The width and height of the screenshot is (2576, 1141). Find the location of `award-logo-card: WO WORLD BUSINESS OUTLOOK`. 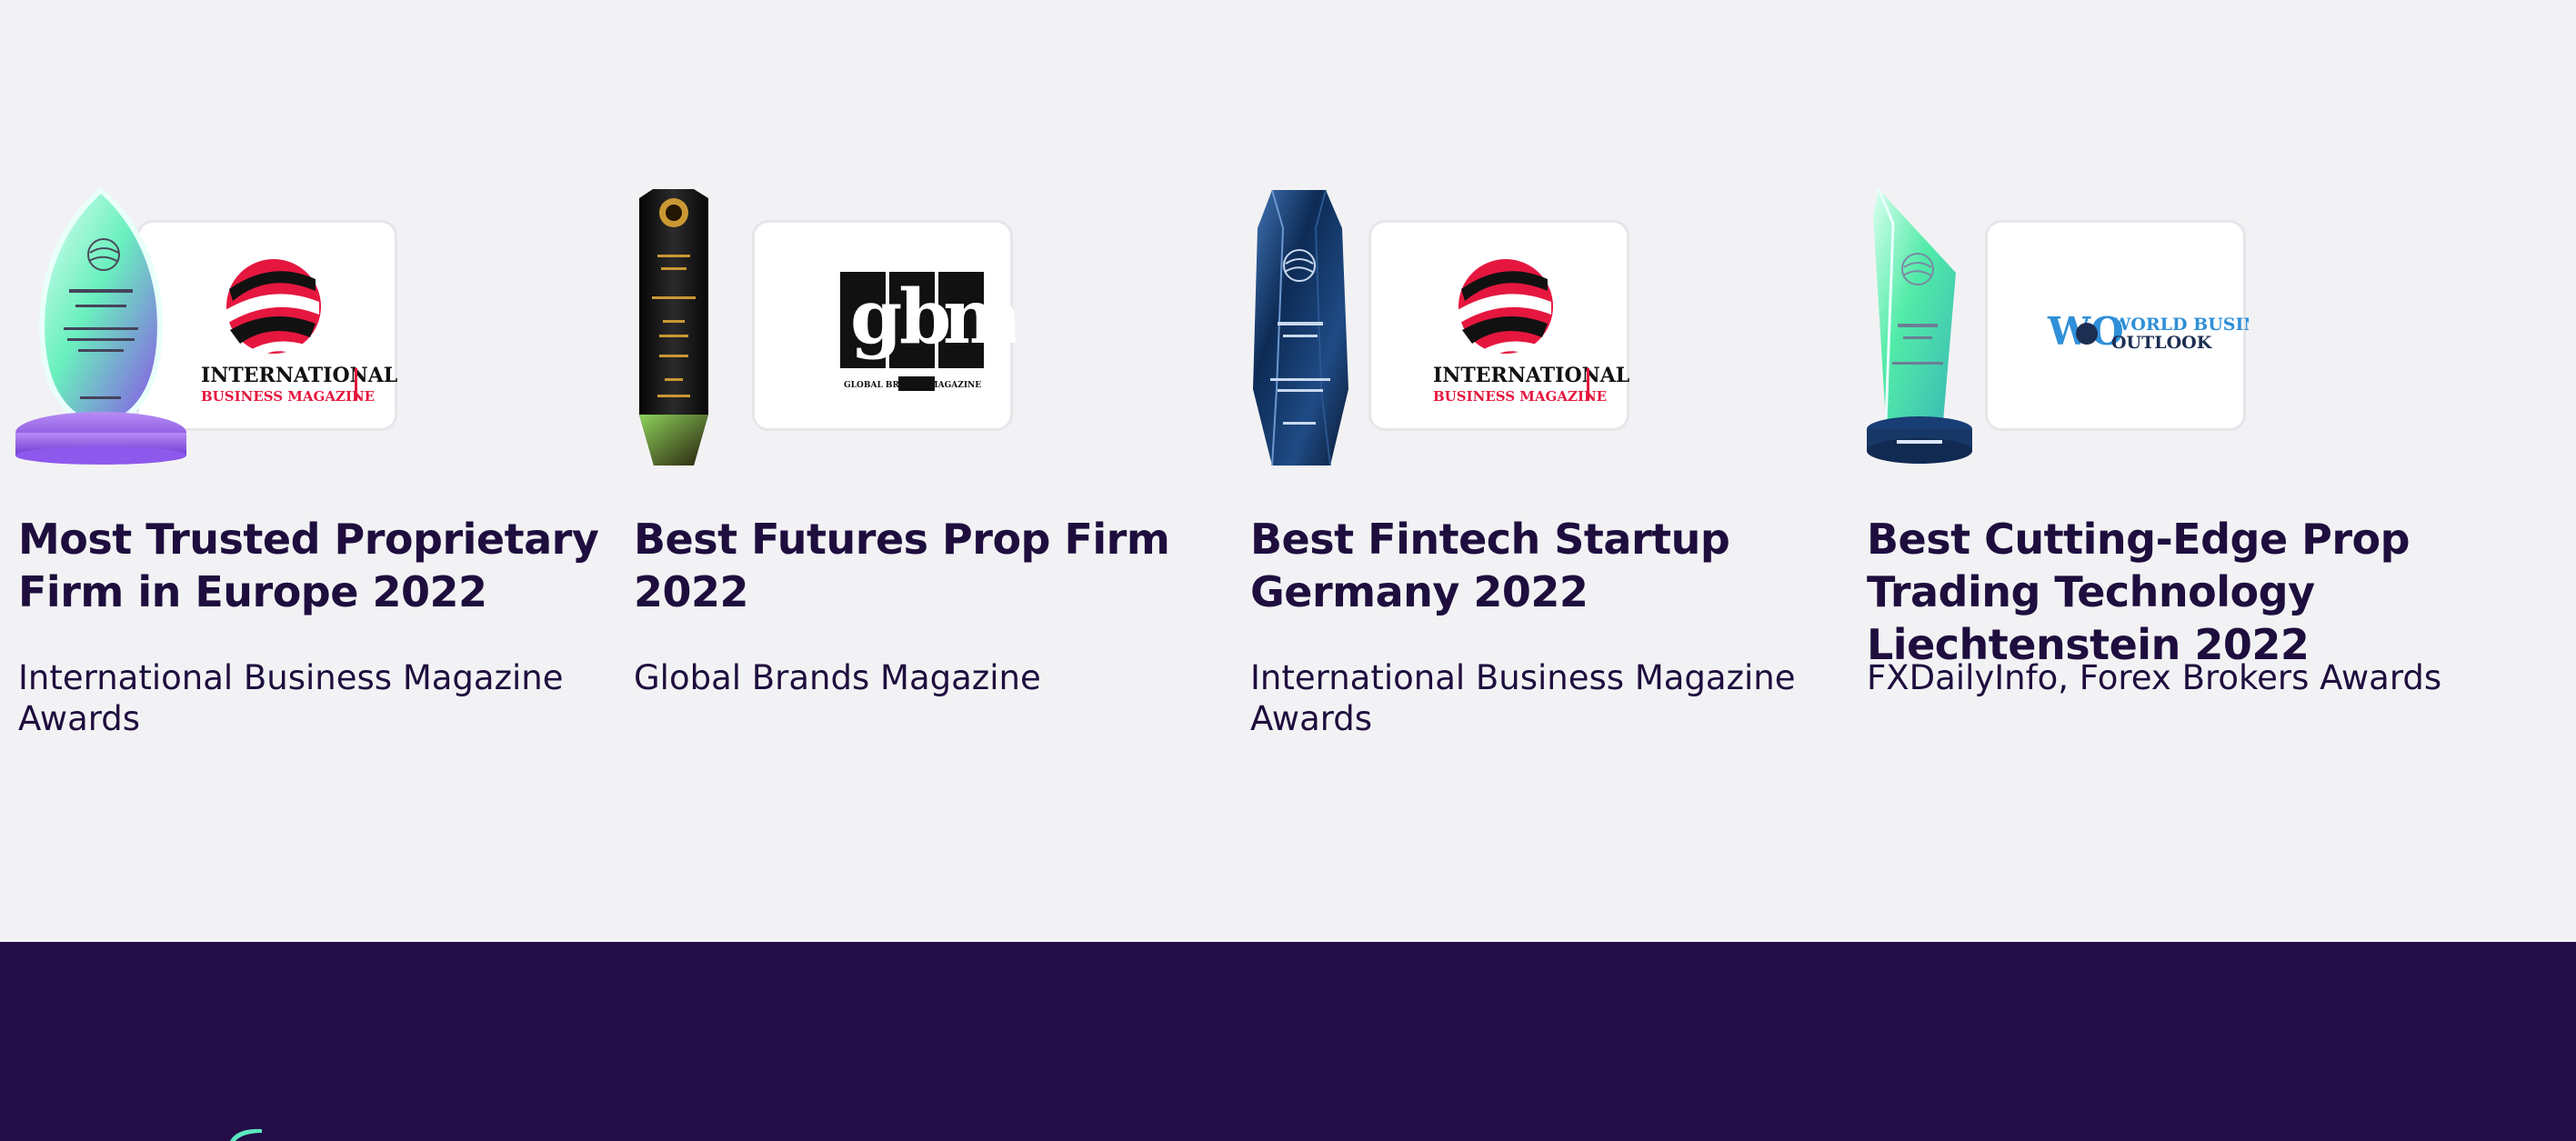

award-logo-card: WO WORLD BUSINESS OUTLOOK is located at coordinates (2141, 325).